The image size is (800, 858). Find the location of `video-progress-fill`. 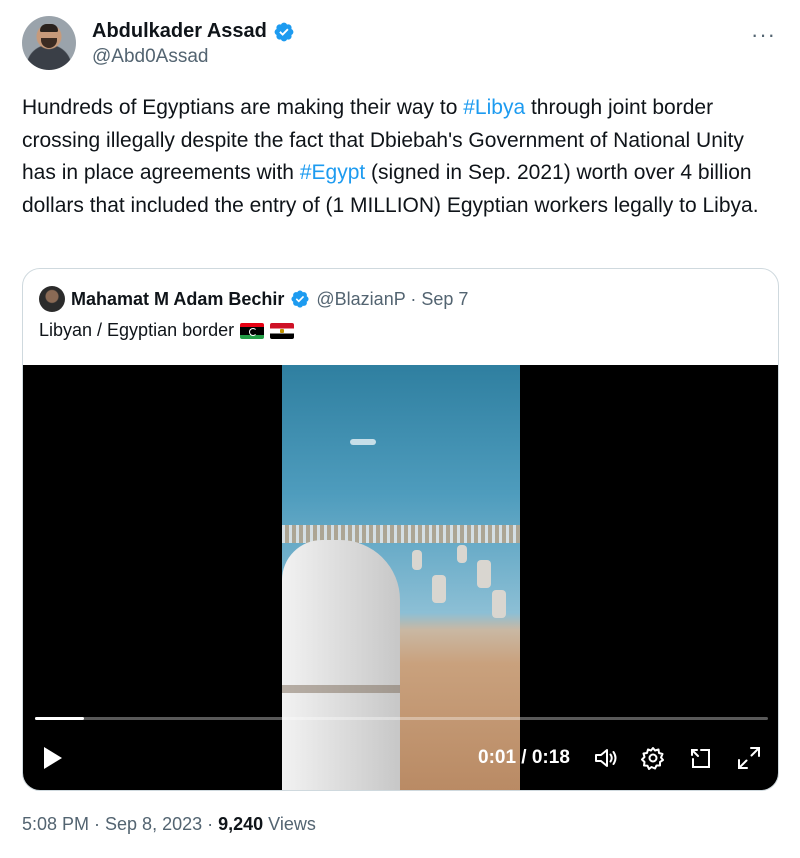

video-progress-fill is located at coordinates (60, 718).